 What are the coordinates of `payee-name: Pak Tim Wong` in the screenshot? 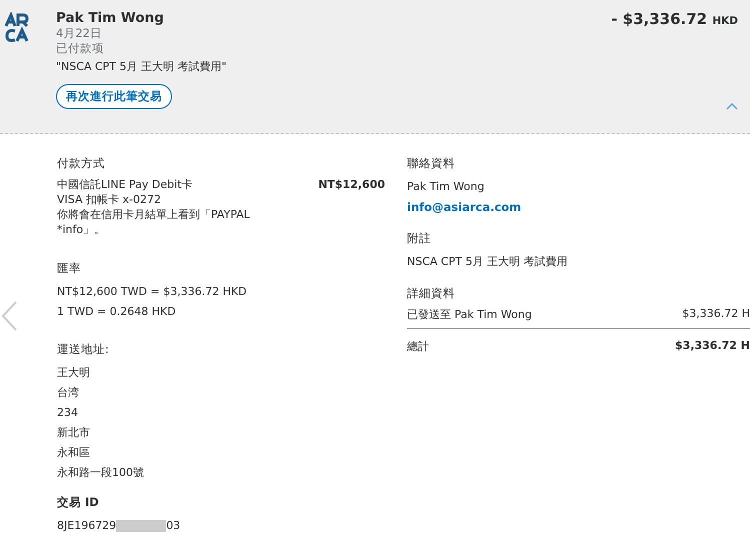 It's located at (110, 18).